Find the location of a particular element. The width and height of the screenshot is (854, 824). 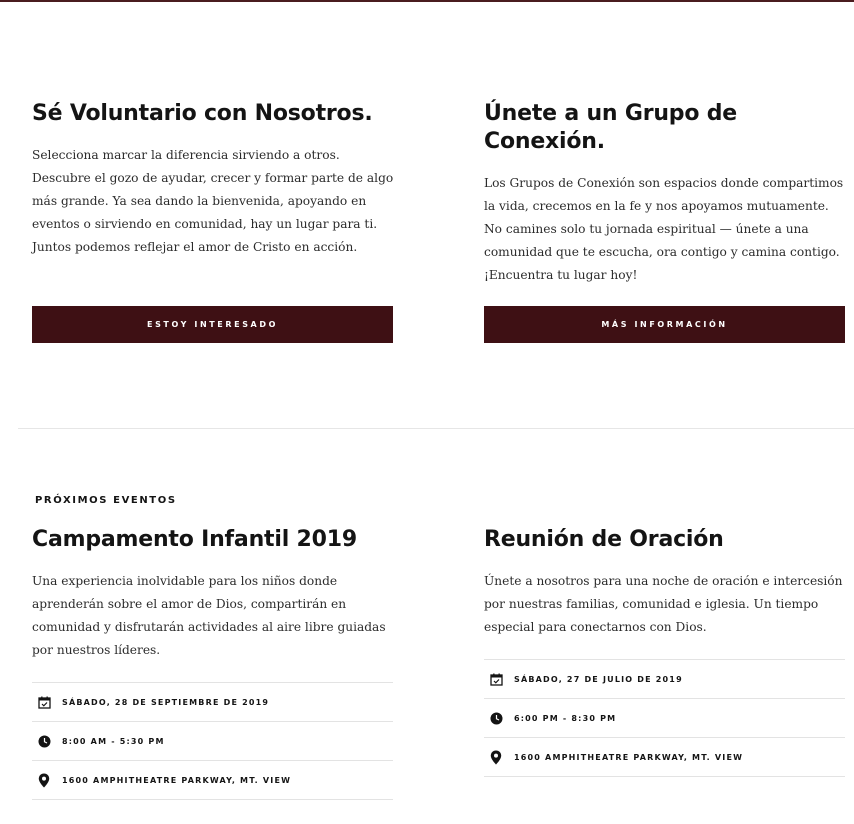

top-border is located at coordinates (427, 1).